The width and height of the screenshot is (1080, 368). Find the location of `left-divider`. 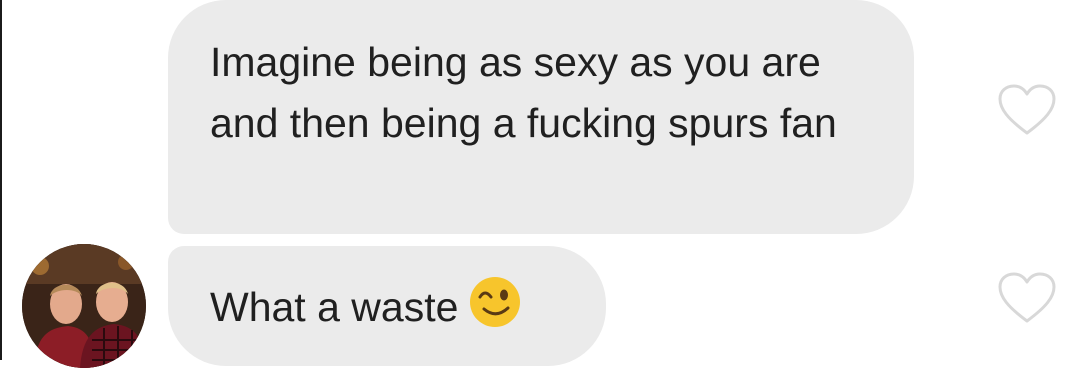

left-divider is located at coordinates (1, 180).